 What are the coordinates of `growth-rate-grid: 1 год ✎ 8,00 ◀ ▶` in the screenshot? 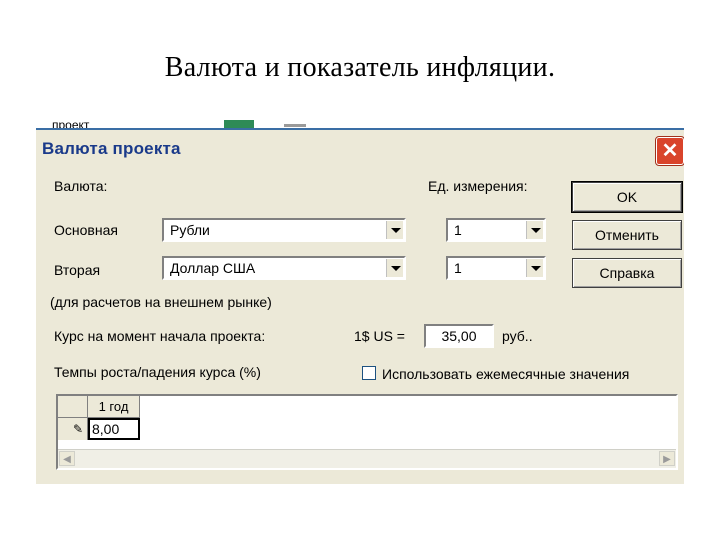 It's located at (367, 432).